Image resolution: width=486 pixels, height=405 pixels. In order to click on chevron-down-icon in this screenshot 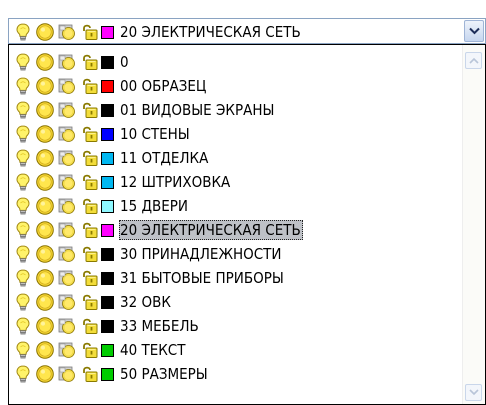, I will do `click(474, 392)`.